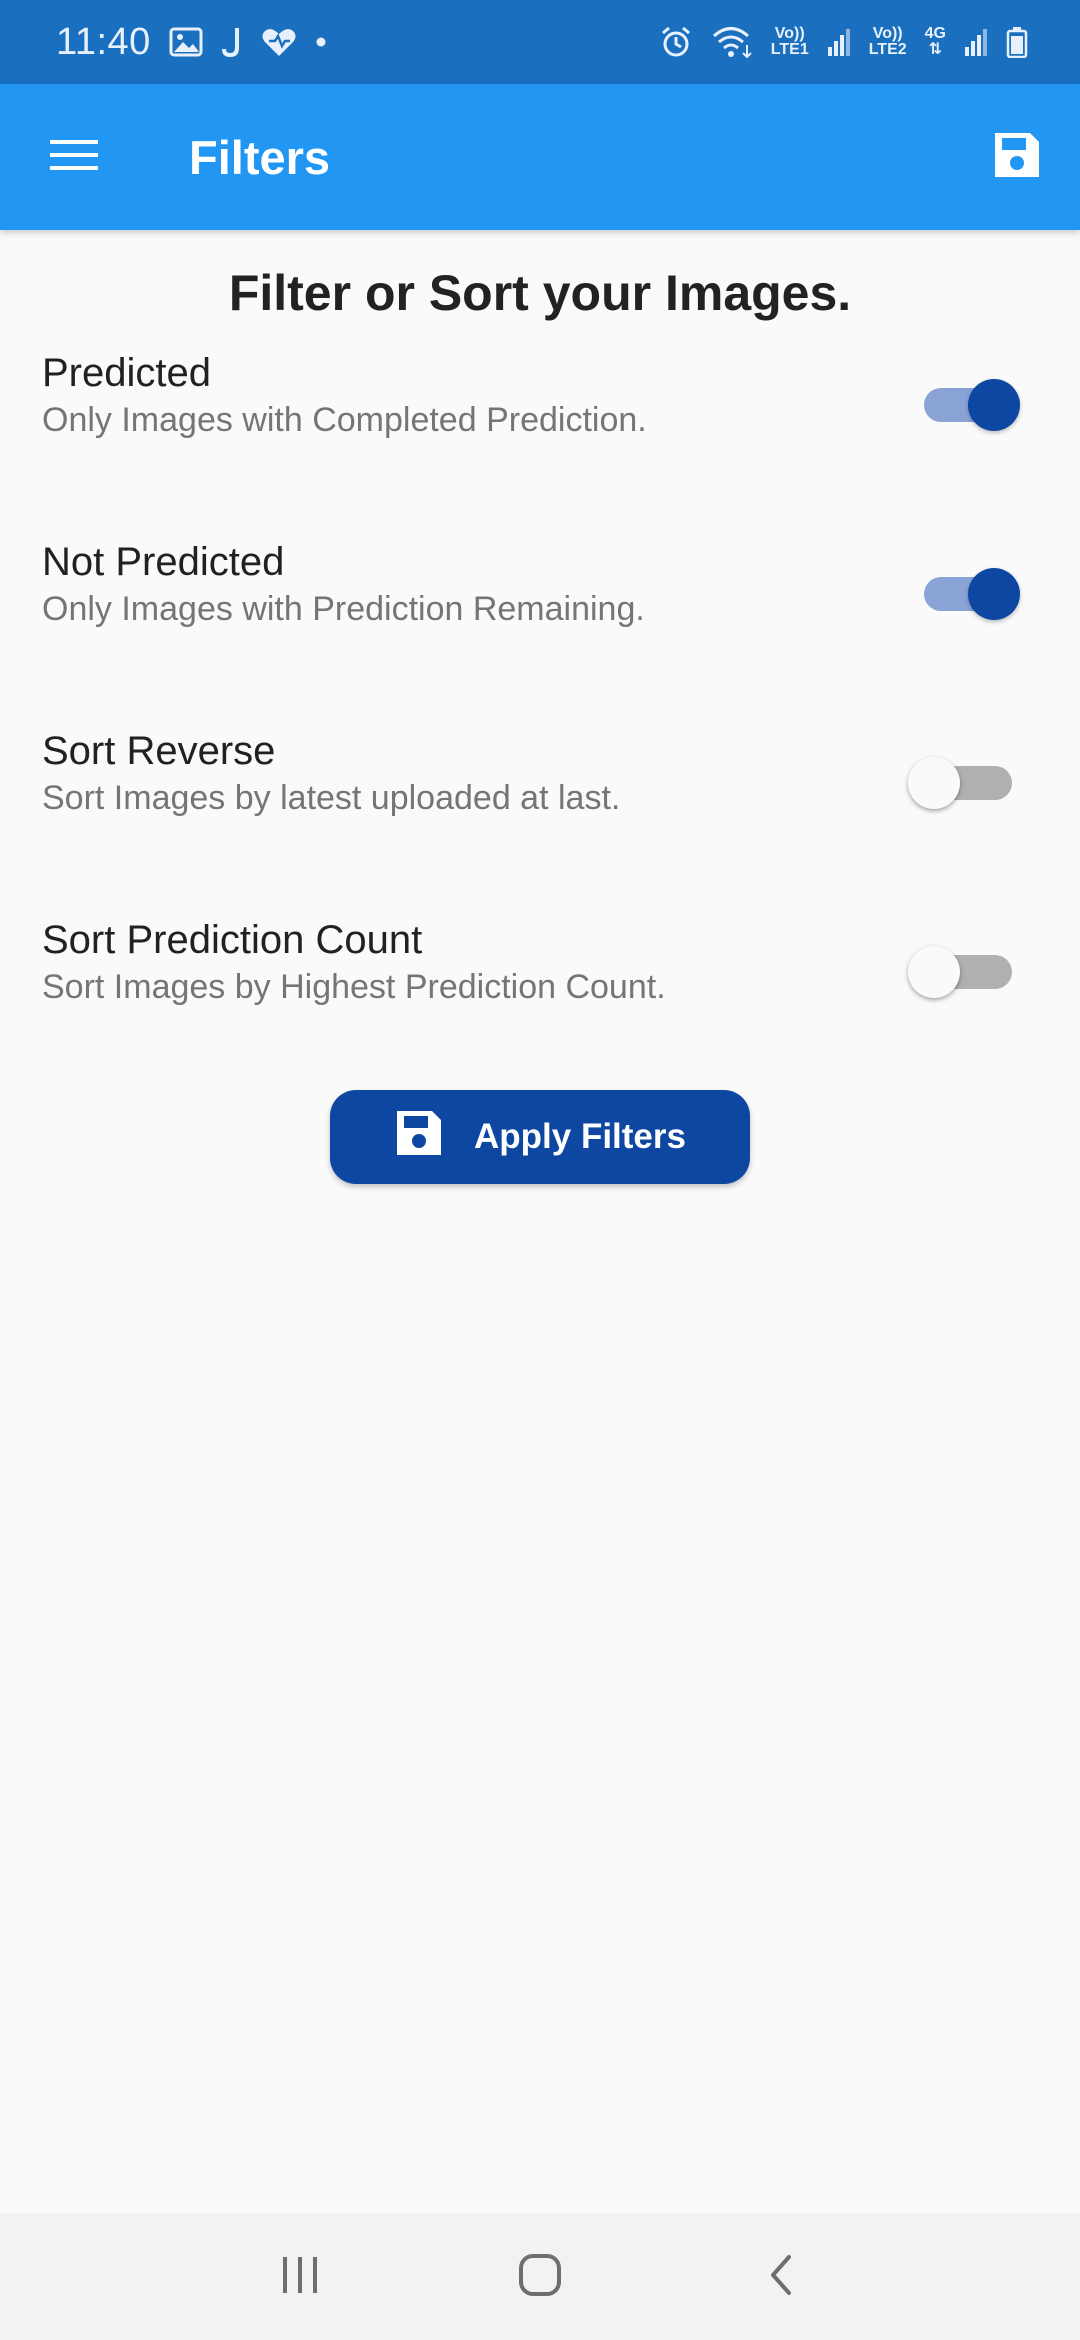  I want to click on page-heading: Filter or Sort your Images., so click(540, 293).